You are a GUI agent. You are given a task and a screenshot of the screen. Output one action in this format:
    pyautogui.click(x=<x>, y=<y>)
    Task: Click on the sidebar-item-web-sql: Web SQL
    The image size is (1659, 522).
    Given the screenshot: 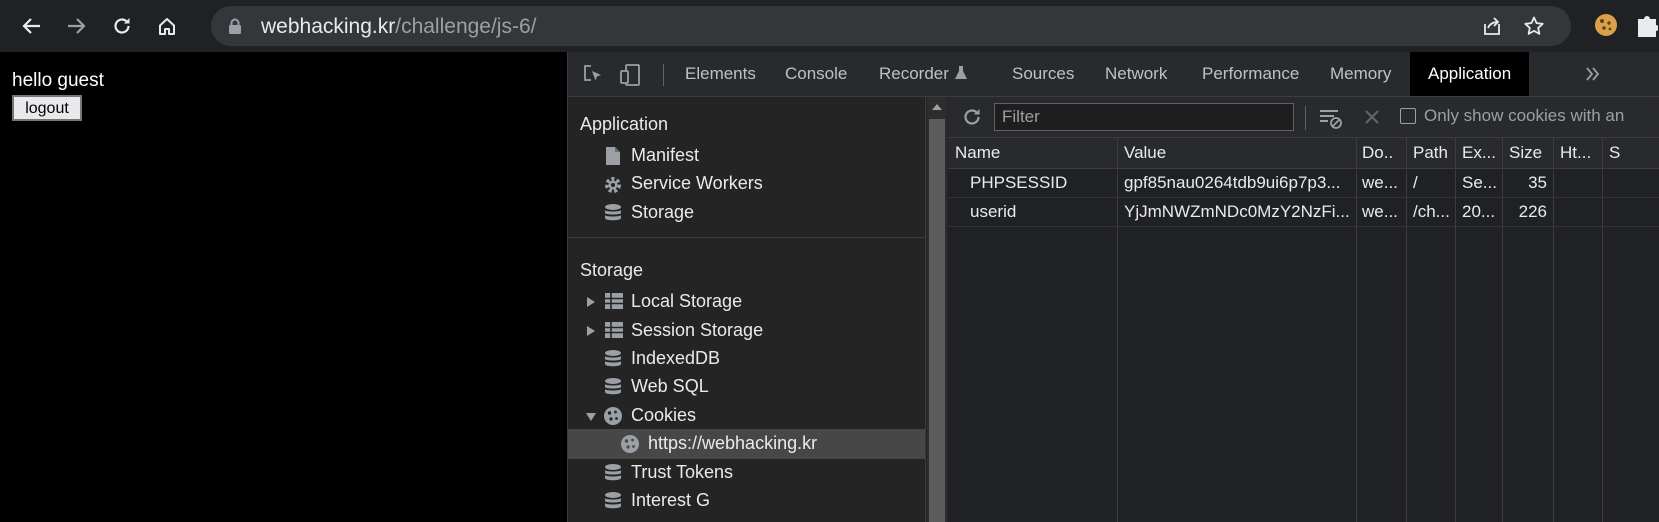 What is the action you would take?
    pyautogui.click(x=746, y=387)
    